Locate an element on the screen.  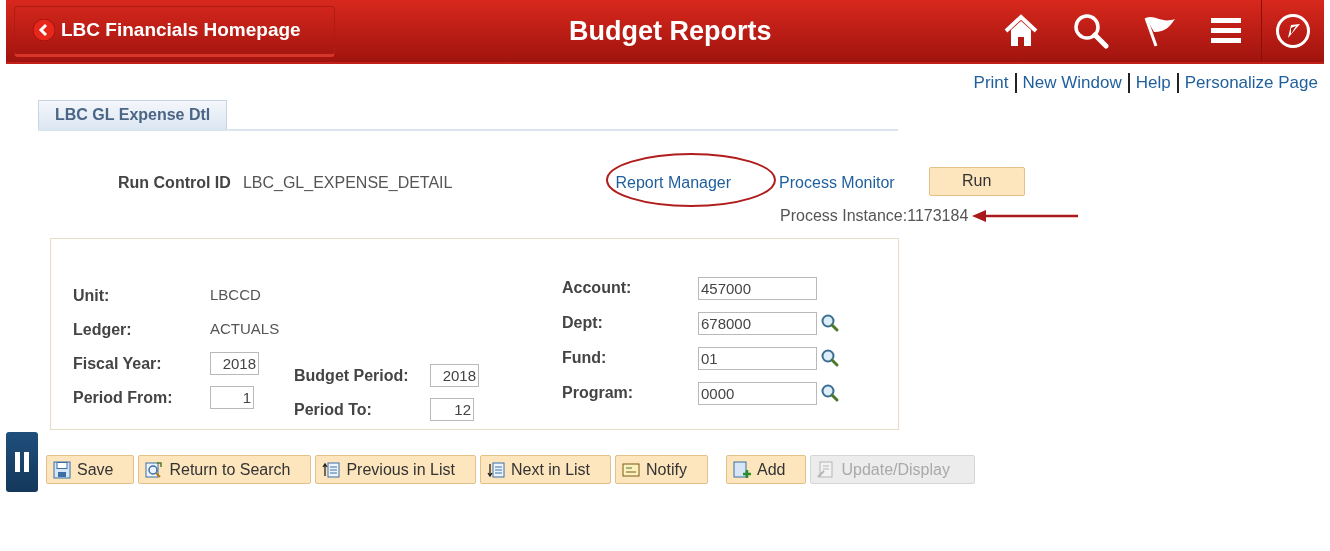
page-title: Budget Reports is located at coordinates (670, 31).